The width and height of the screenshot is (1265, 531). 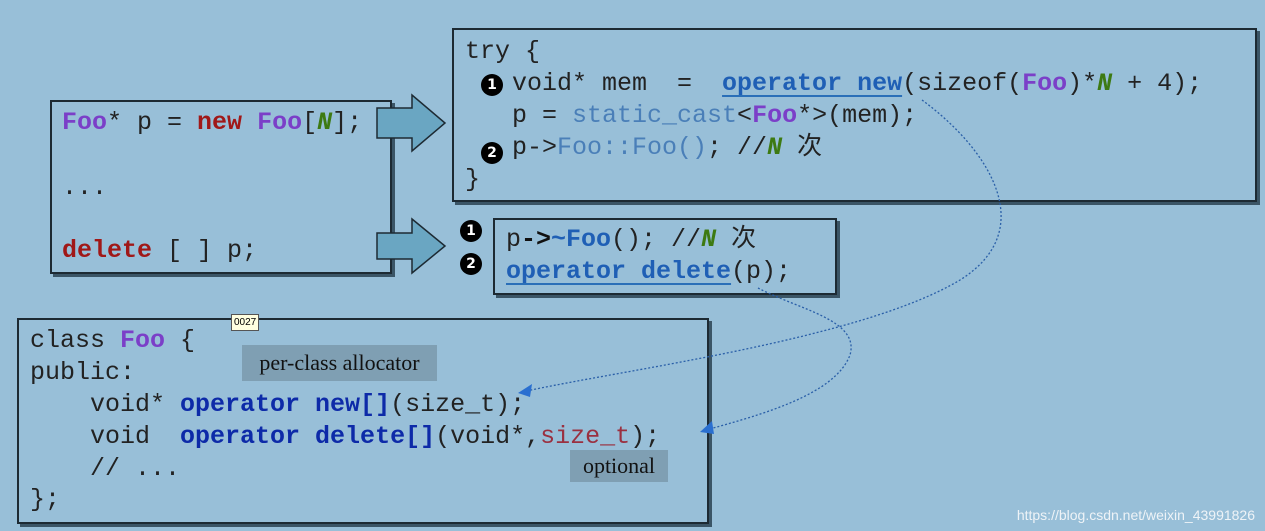 I want to click on code-token: ~Foo, so click(x=581, y=239).